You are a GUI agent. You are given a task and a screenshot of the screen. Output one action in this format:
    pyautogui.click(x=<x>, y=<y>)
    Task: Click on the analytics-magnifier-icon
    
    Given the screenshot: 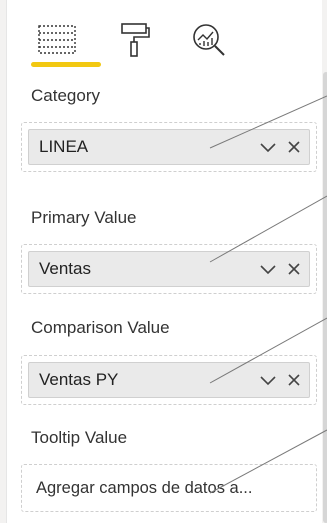 What is the action you would take?
    pyautogui.click(x=209, y=40)
    